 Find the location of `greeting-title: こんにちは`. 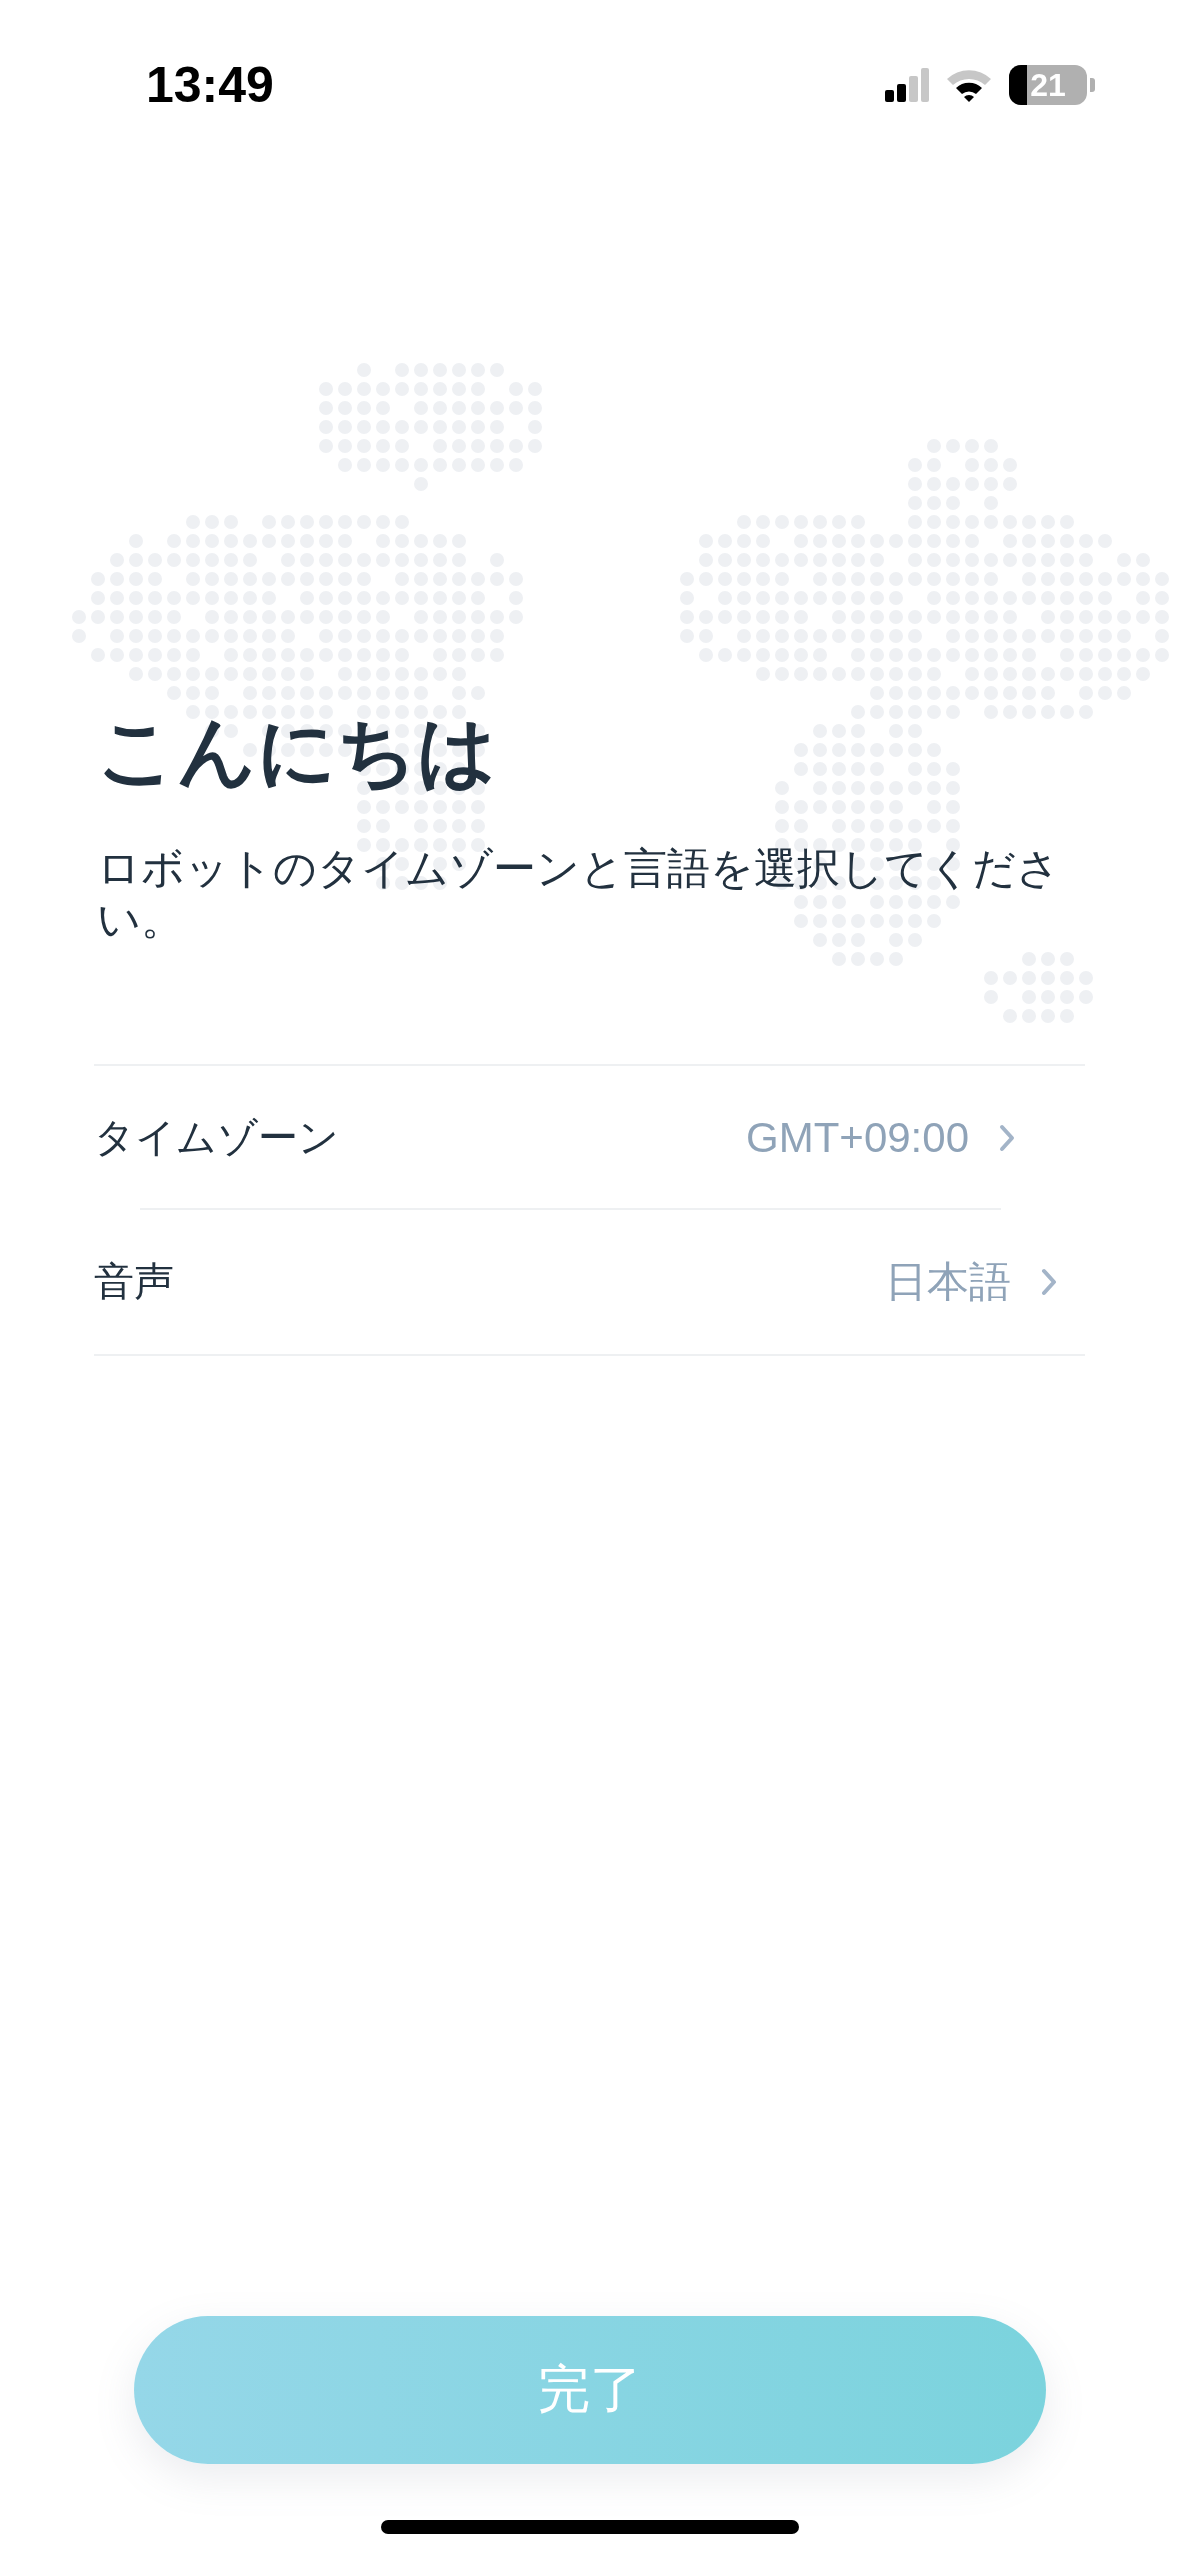

greeting-title: こんにちは is located at coordinates (297, 751).